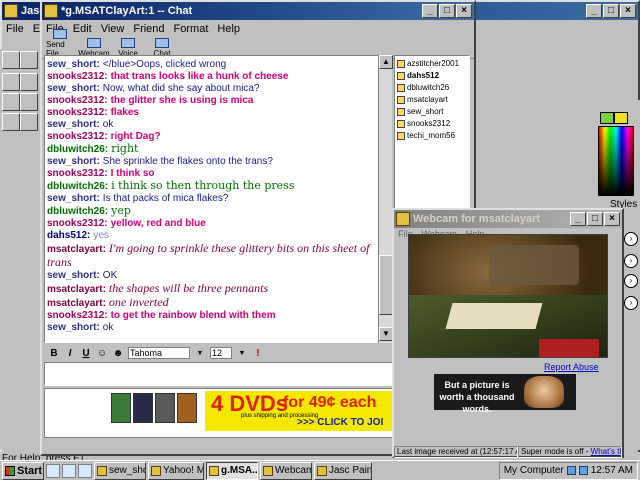 Image resolution: width=640 pixels, height=480 pixels. Describe the element at coordinates (54, 353) in the screenshot. I see `bold-button: B` at that location.